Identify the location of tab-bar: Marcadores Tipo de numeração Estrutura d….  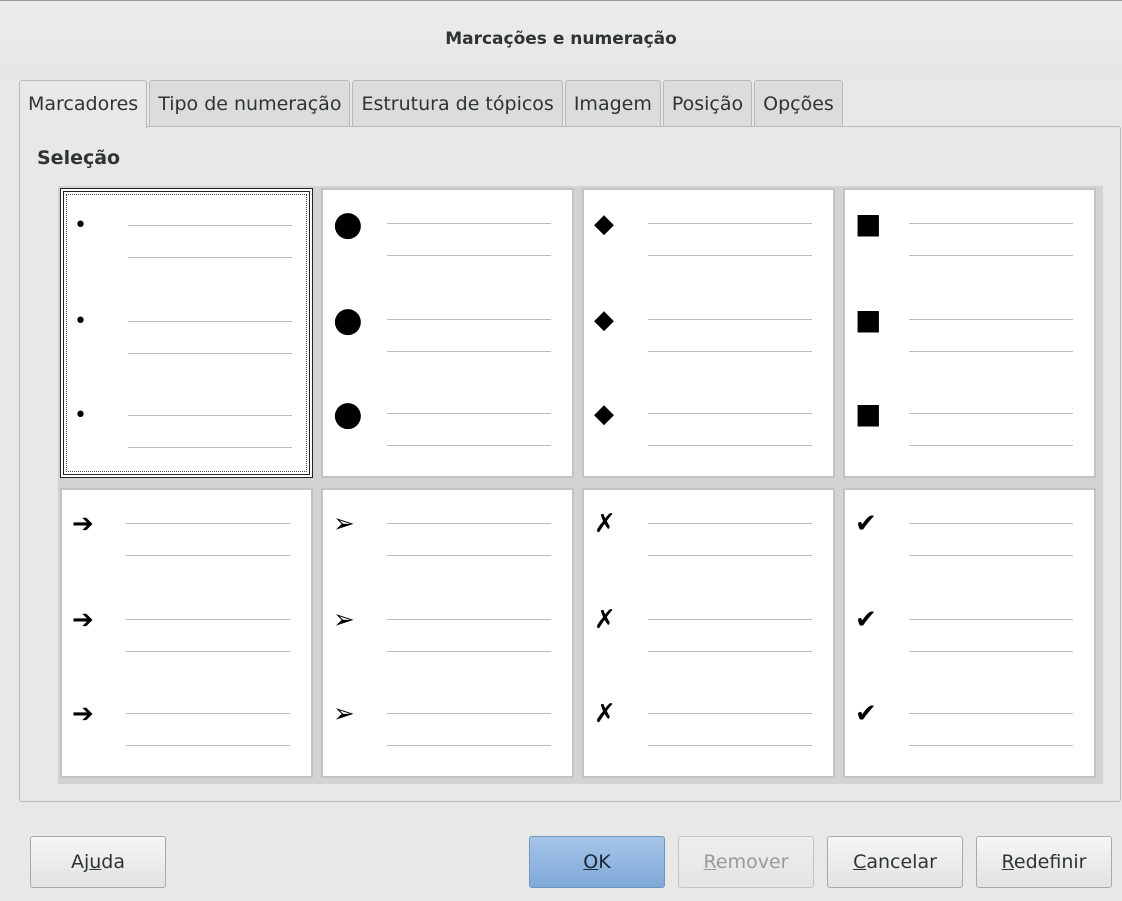
(432, 104).